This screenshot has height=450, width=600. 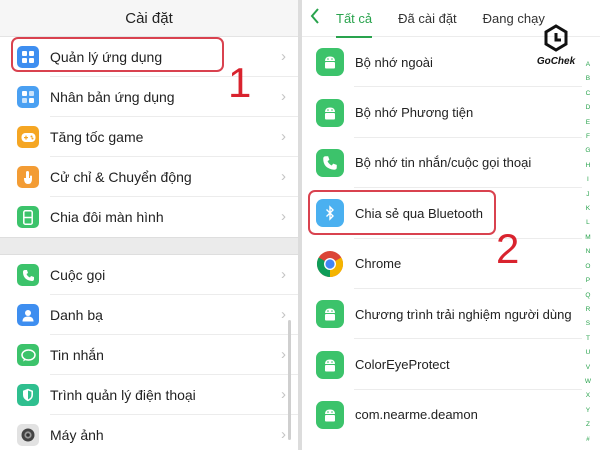 I want to click on brand-logo: GoChek, so click(x=556, y=48).